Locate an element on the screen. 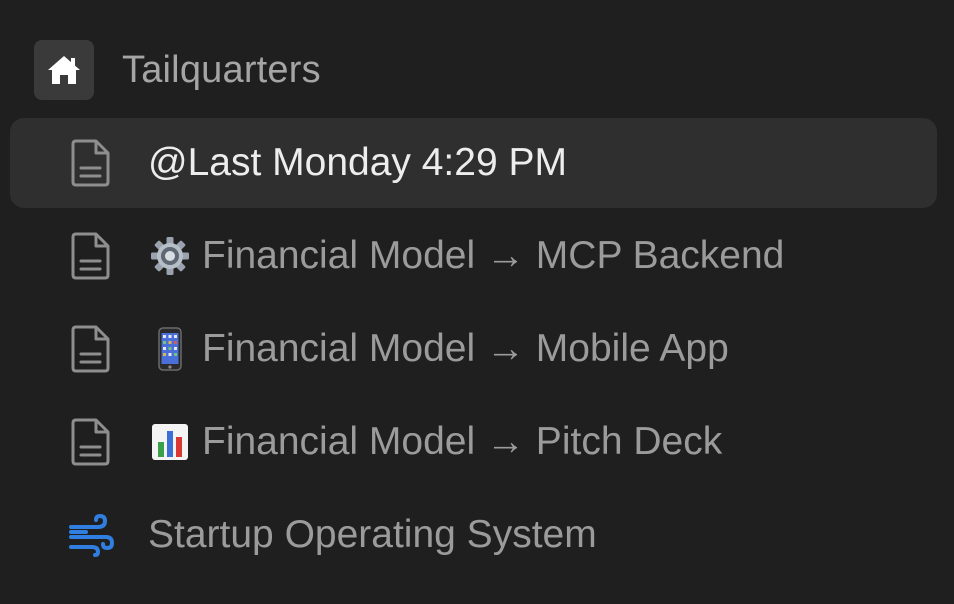 The height and width of the screenshot is (604, 954). page-item-label: Financial Model → Mobile App is located at coordinates (465, 348).